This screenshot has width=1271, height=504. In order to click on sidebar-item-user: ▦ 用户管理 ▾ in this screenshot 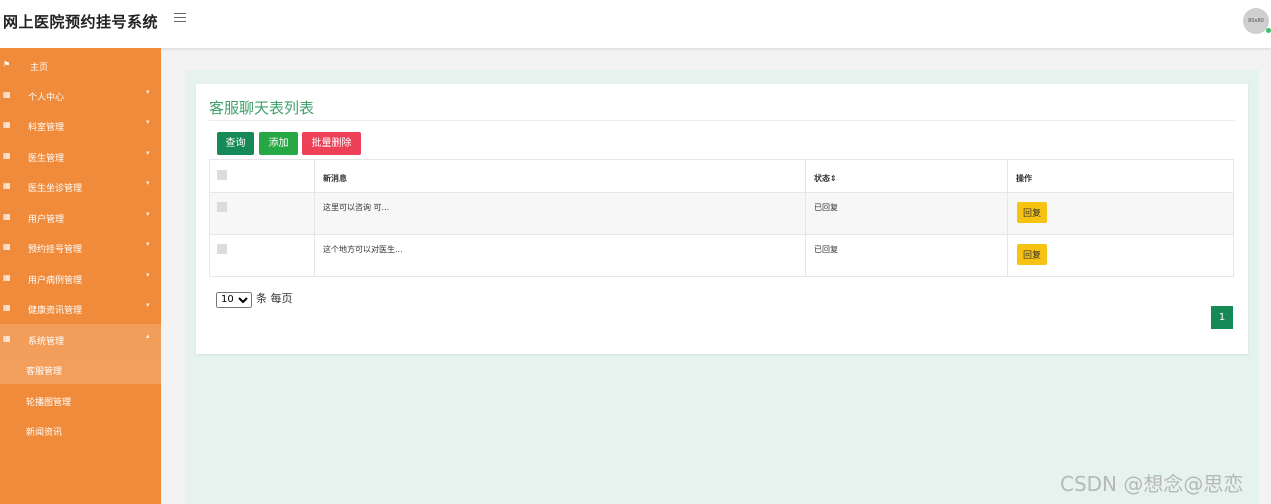, I will do `click(80, 217)`.